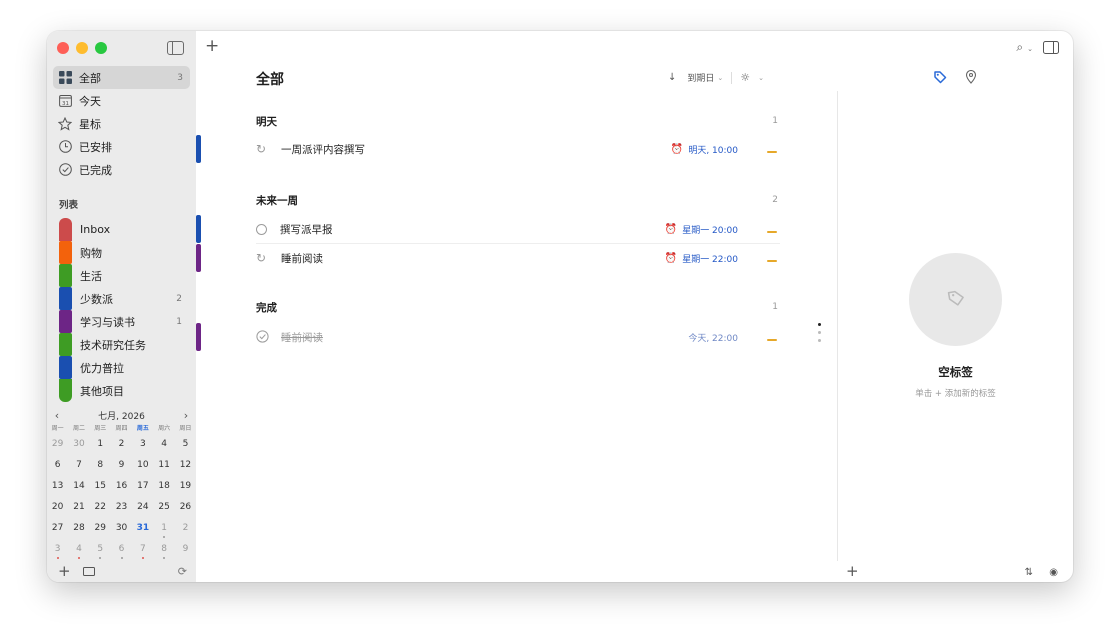 The image size is (1120, 643). Describe the element at coordinates (163, 487) in the screenshot. I see `calendar-day: 18` at that location.